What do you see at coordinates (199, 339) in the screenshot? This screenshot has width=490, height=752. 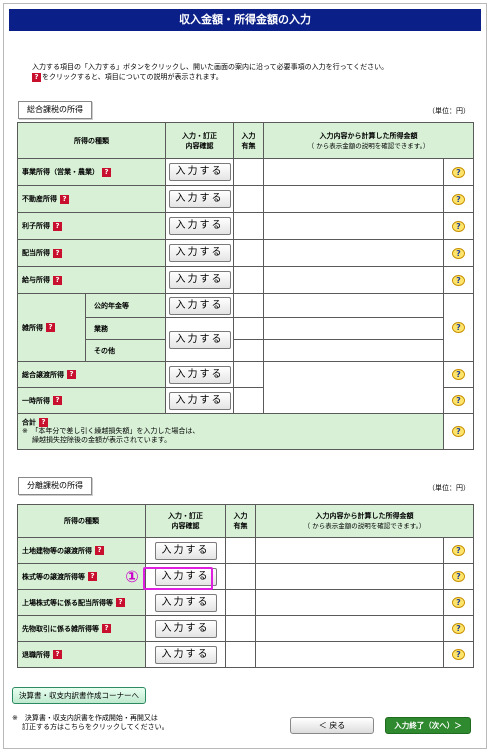 I see `input-button-misc-other: 入力する` at bounding box center [199, 339].